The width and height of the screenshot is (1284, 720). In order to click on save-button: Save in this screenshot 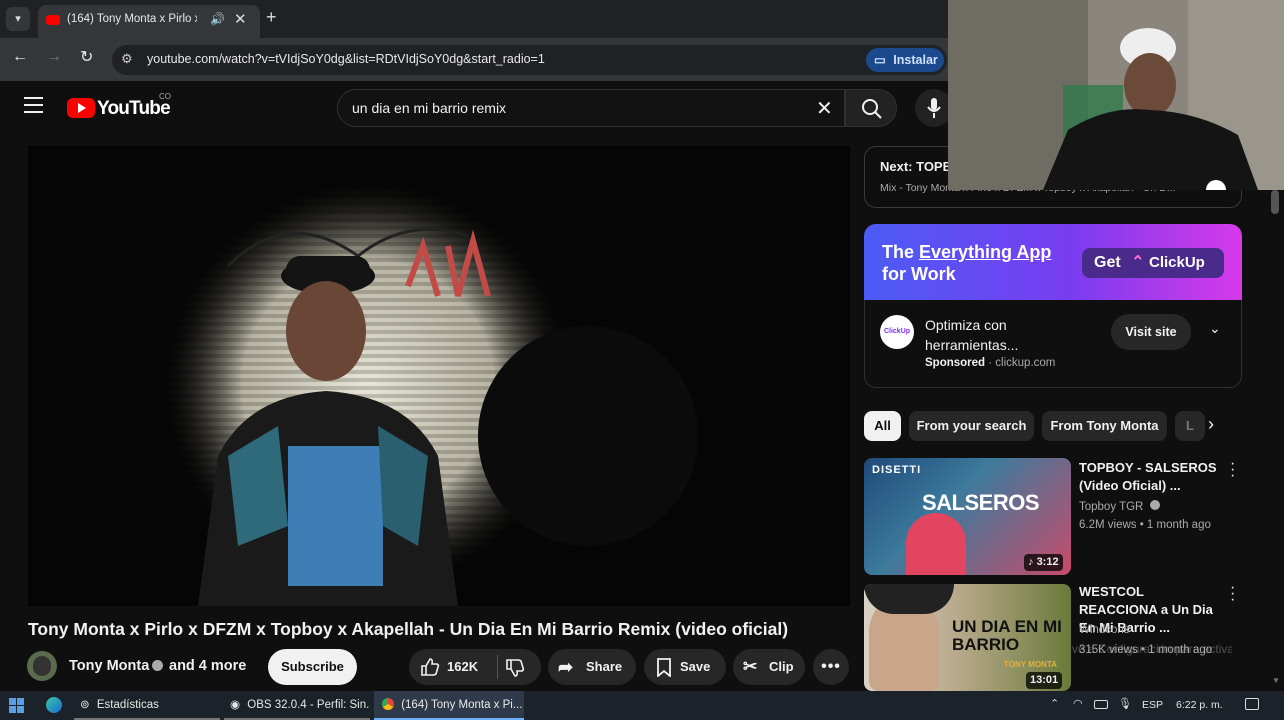, I will do `click(685, 667)`.